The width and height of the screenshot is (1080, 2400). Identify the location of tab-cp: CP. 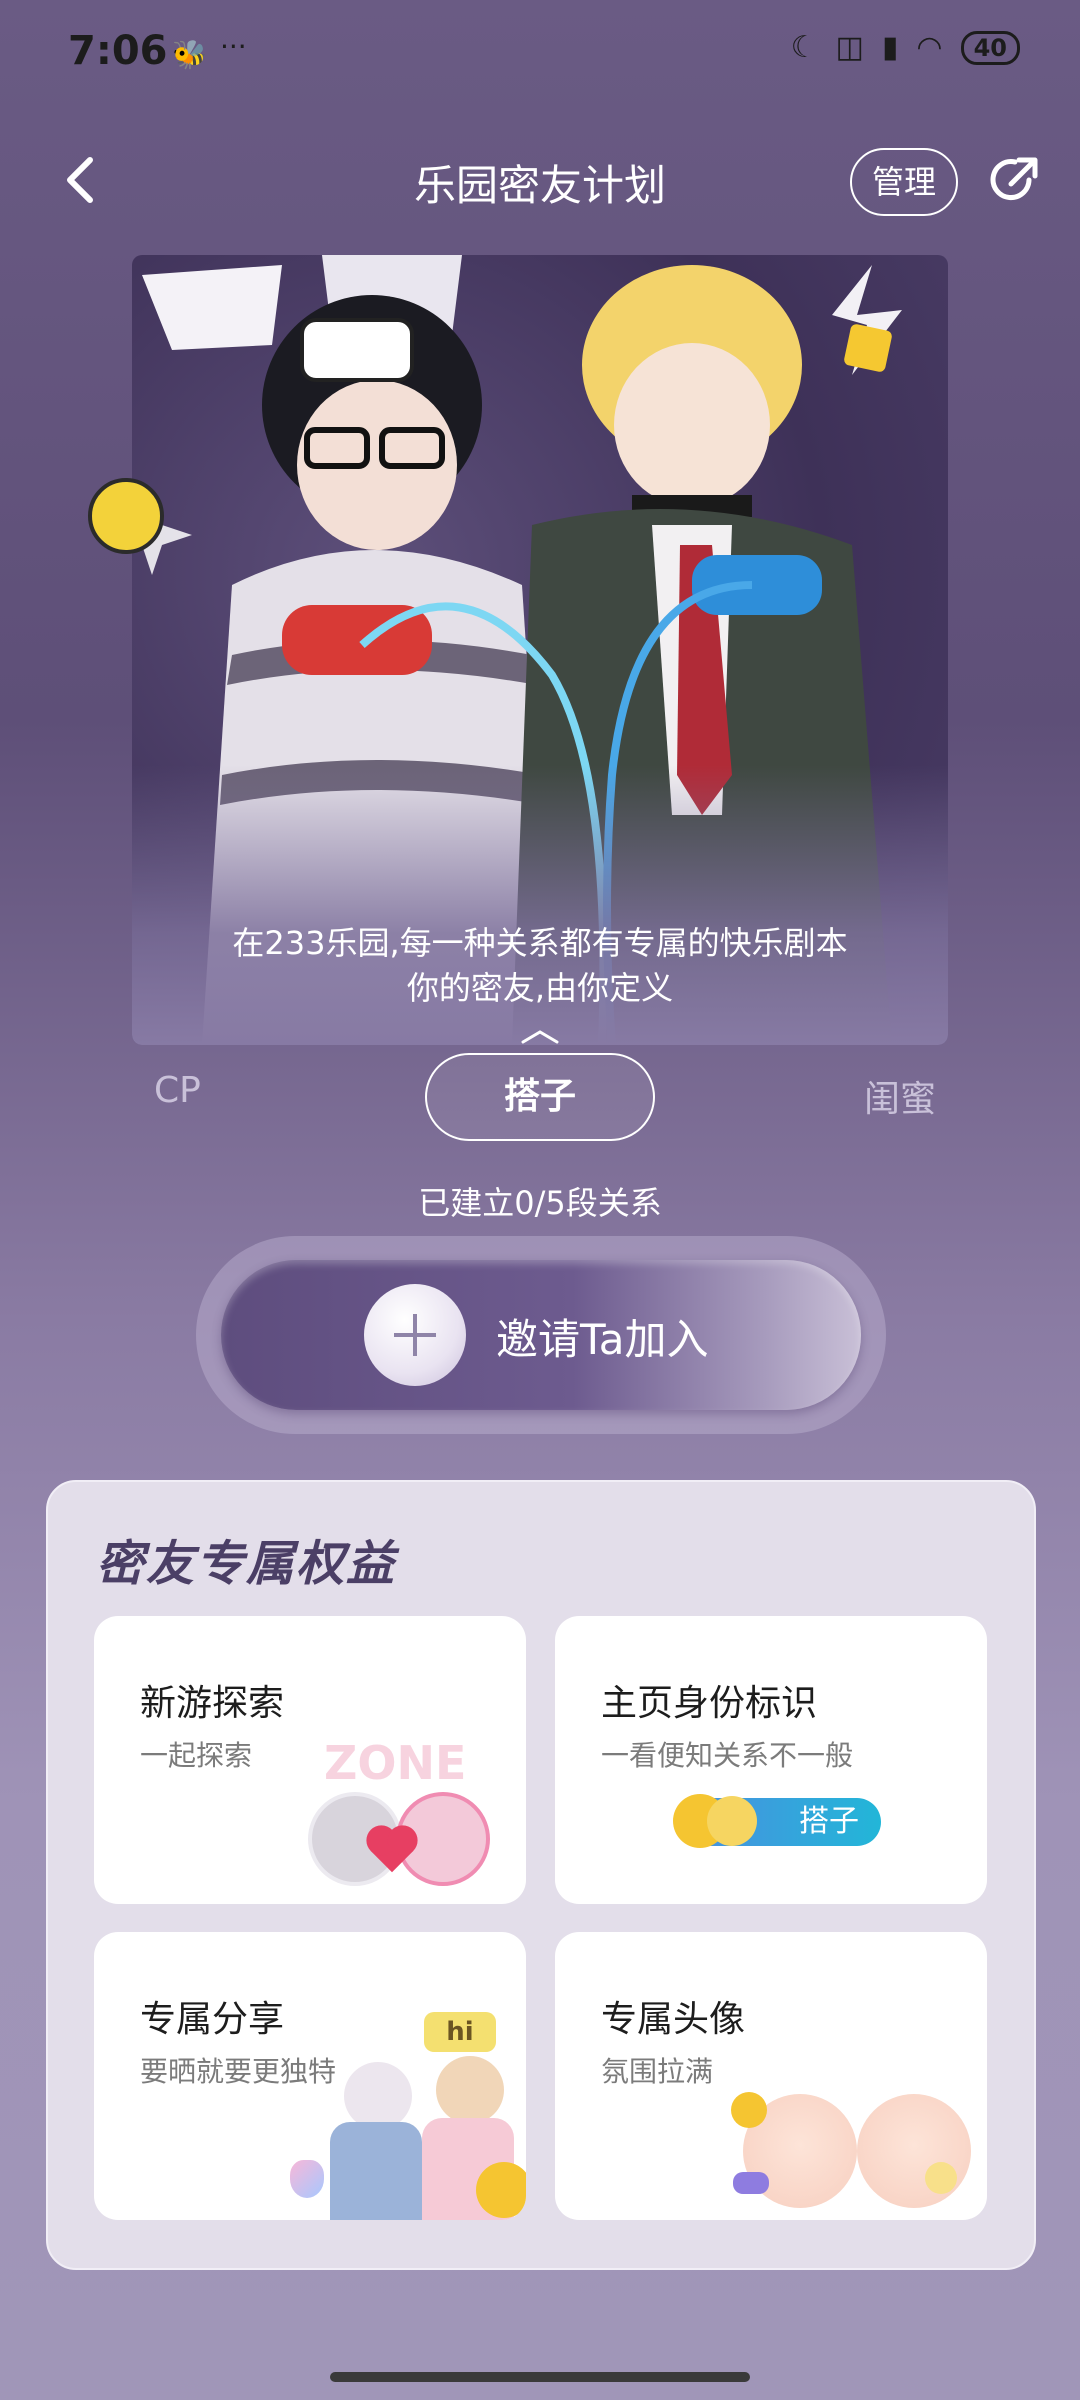
(177, 1090).